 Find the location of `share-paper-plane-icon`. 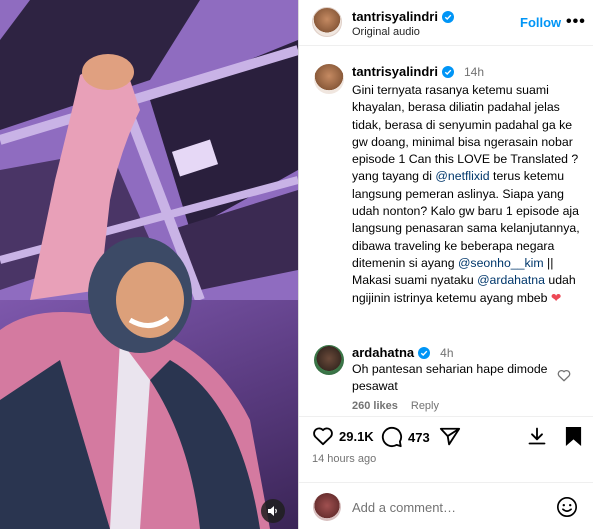

share-paper-plane-icon is located at coordinates (450, 436).